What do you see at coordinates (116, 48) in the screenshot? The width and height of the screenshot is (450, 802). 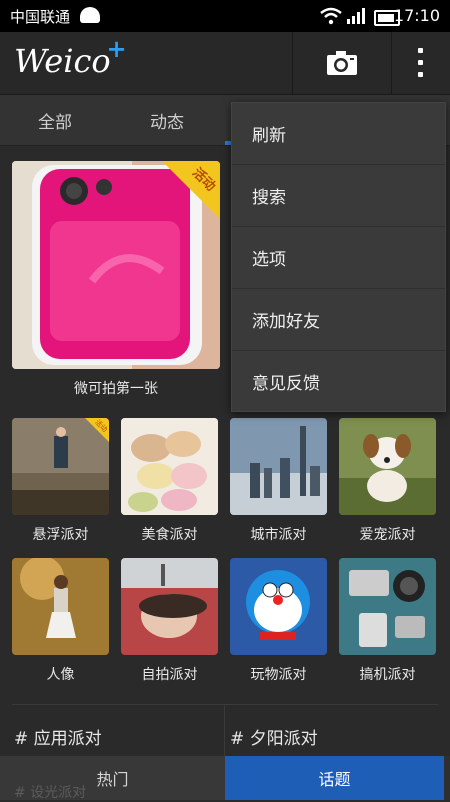 I see `logo-plus: +` at bounding box center [116, 48].